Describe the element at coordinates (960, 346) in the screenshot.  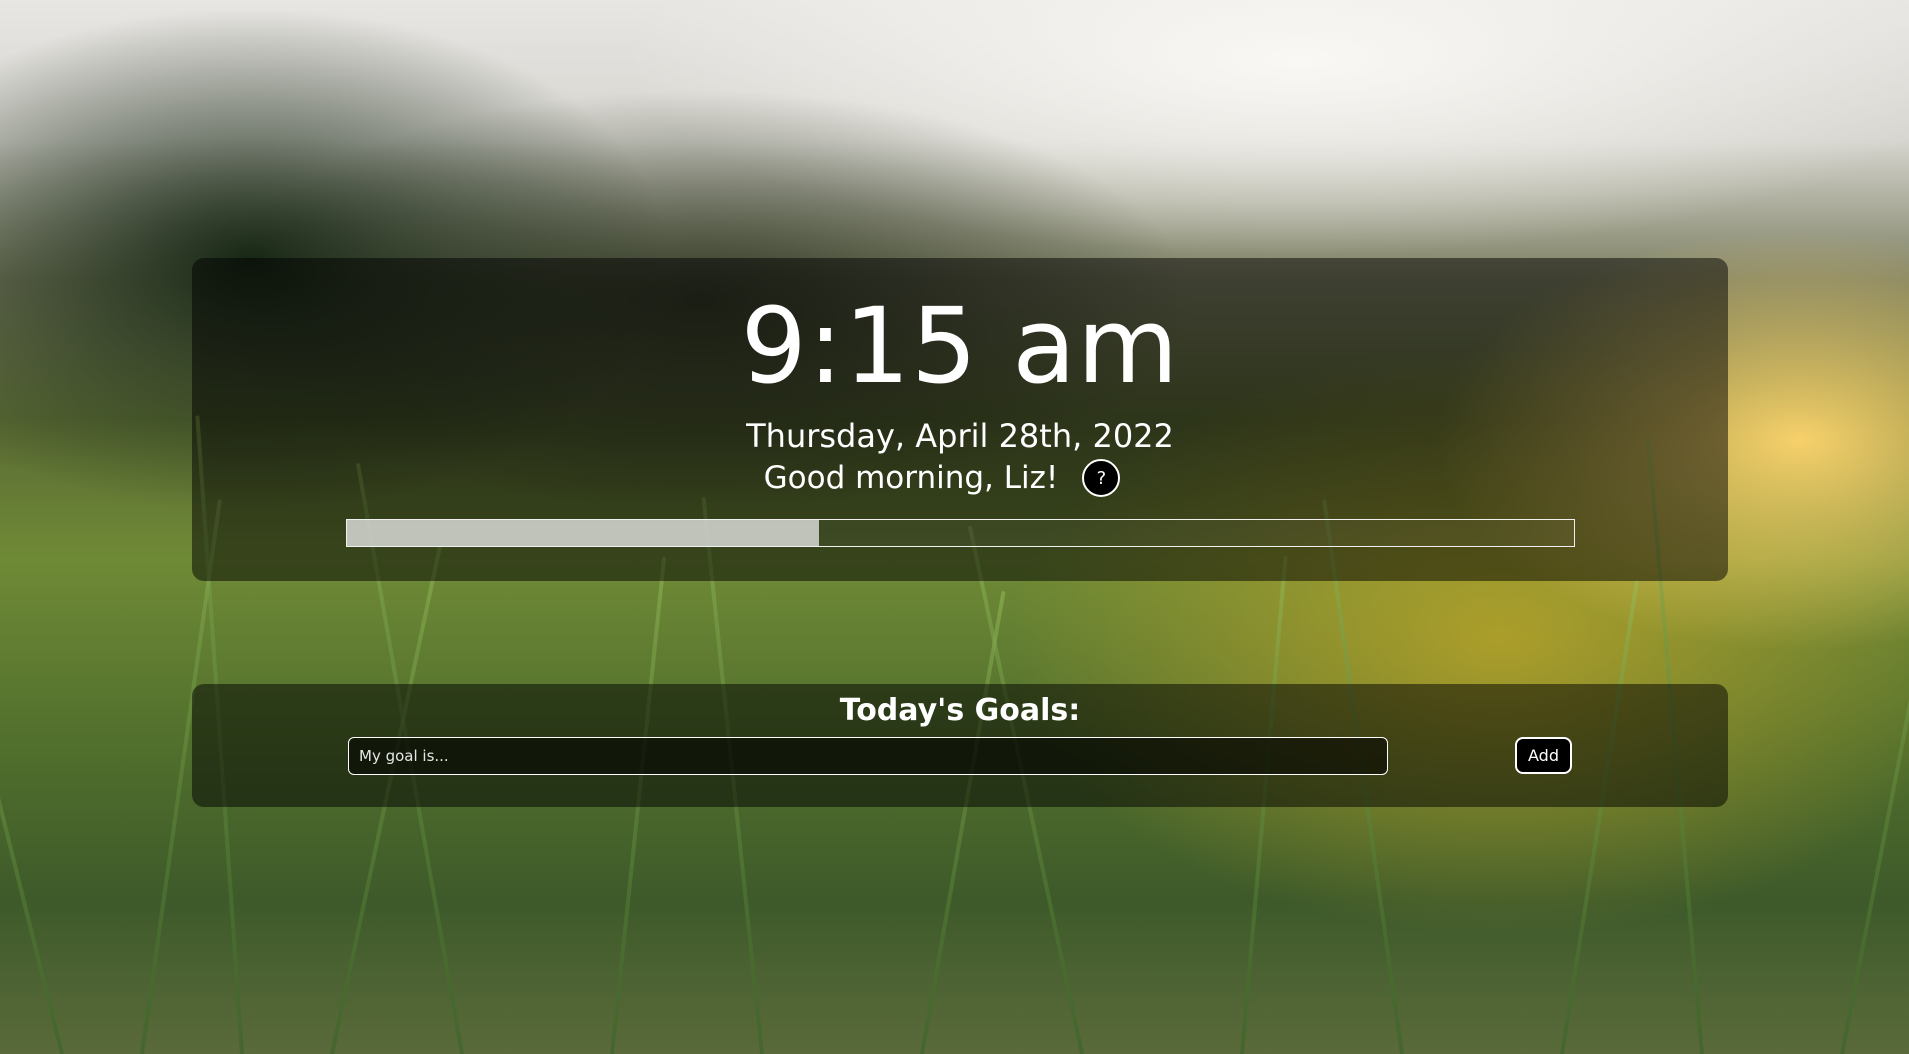
I see `clock-time: 9:15 am` at that location.